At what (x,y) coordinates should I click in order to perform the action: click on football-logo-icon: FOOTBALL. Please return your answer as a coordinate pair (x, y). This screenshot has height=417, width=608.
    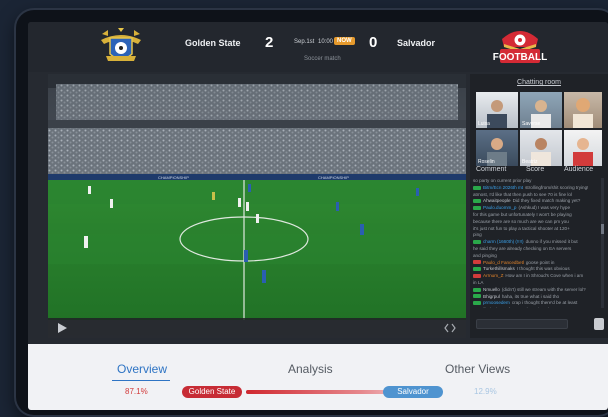
    Looking at the image, I should click on (520, 47).